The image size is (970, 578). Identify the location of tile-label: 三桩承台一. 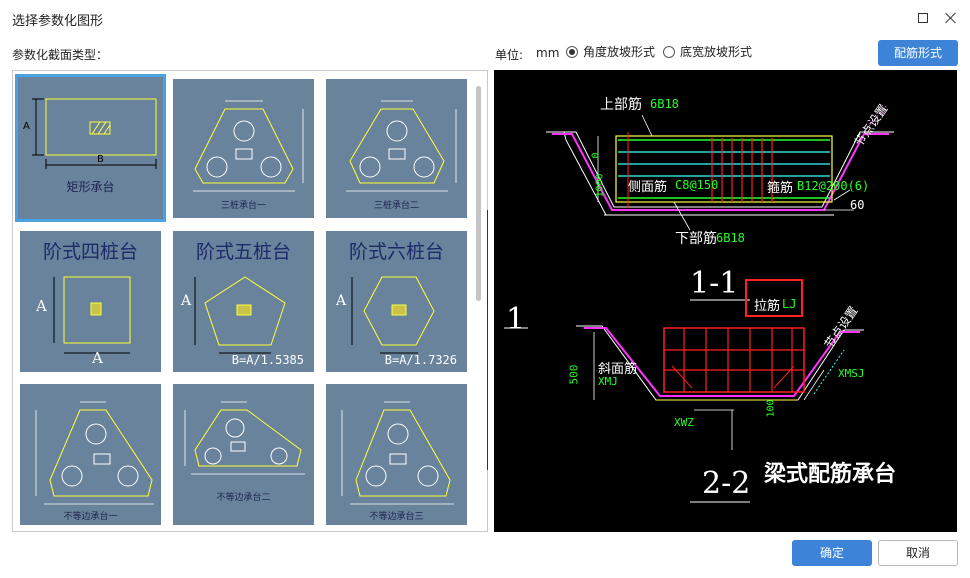
(243, 206).